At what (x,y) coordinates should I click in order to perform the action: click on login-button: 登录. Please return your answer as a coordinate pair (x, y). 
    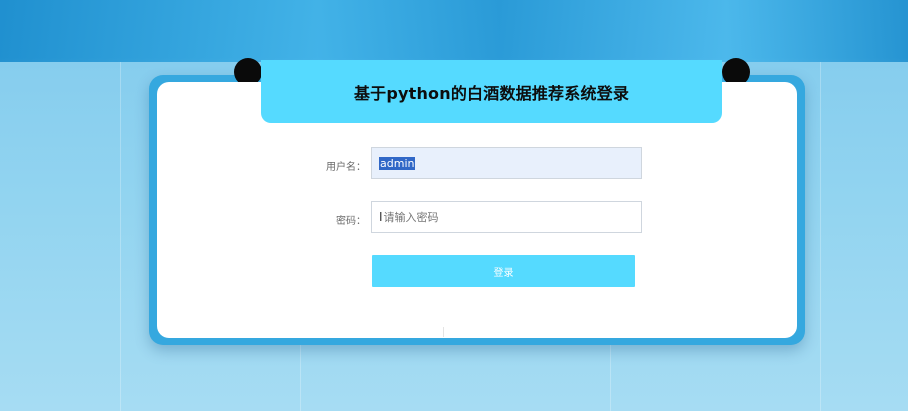
    Looking at the image, I should click on (503, 271).